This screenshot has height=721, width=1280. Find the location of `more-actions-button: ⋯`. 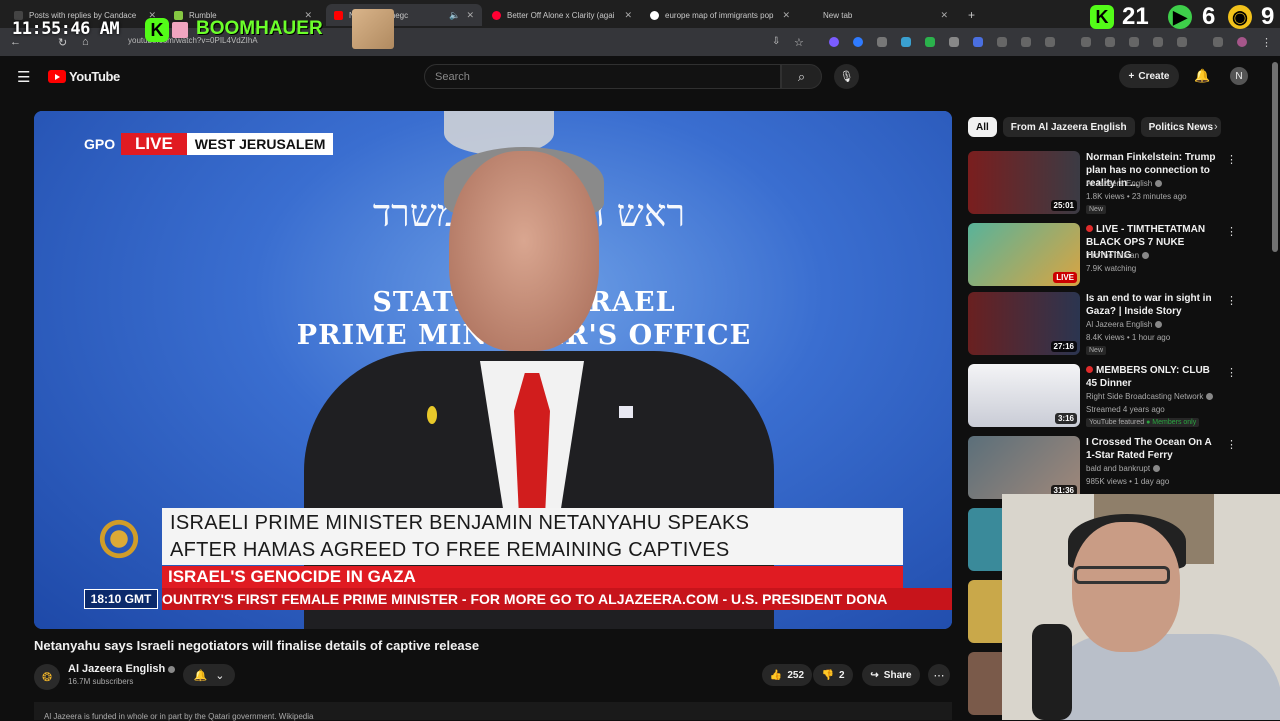

more-actions-button: ⋯ is located at coordinates (939, 675).